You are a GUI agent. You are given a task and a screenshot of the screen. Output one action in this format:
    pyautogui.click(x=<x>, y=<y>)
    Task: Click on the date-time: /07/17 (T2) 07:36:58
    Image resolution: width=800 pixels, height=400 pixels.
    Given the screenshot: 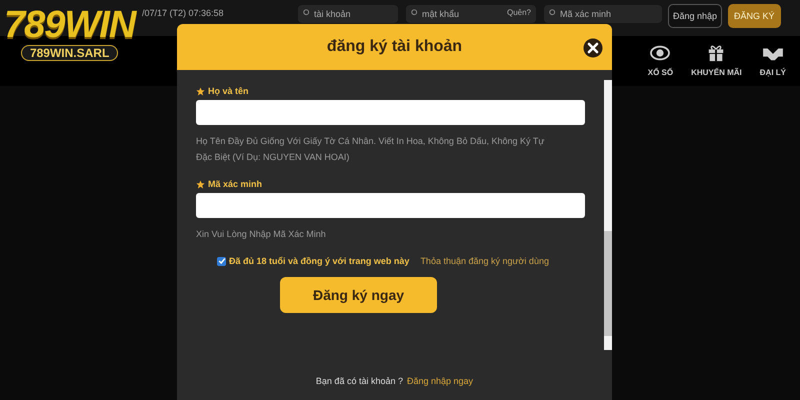 What is the action you would take?
    pyautogui.click(x=183, y=13)
    